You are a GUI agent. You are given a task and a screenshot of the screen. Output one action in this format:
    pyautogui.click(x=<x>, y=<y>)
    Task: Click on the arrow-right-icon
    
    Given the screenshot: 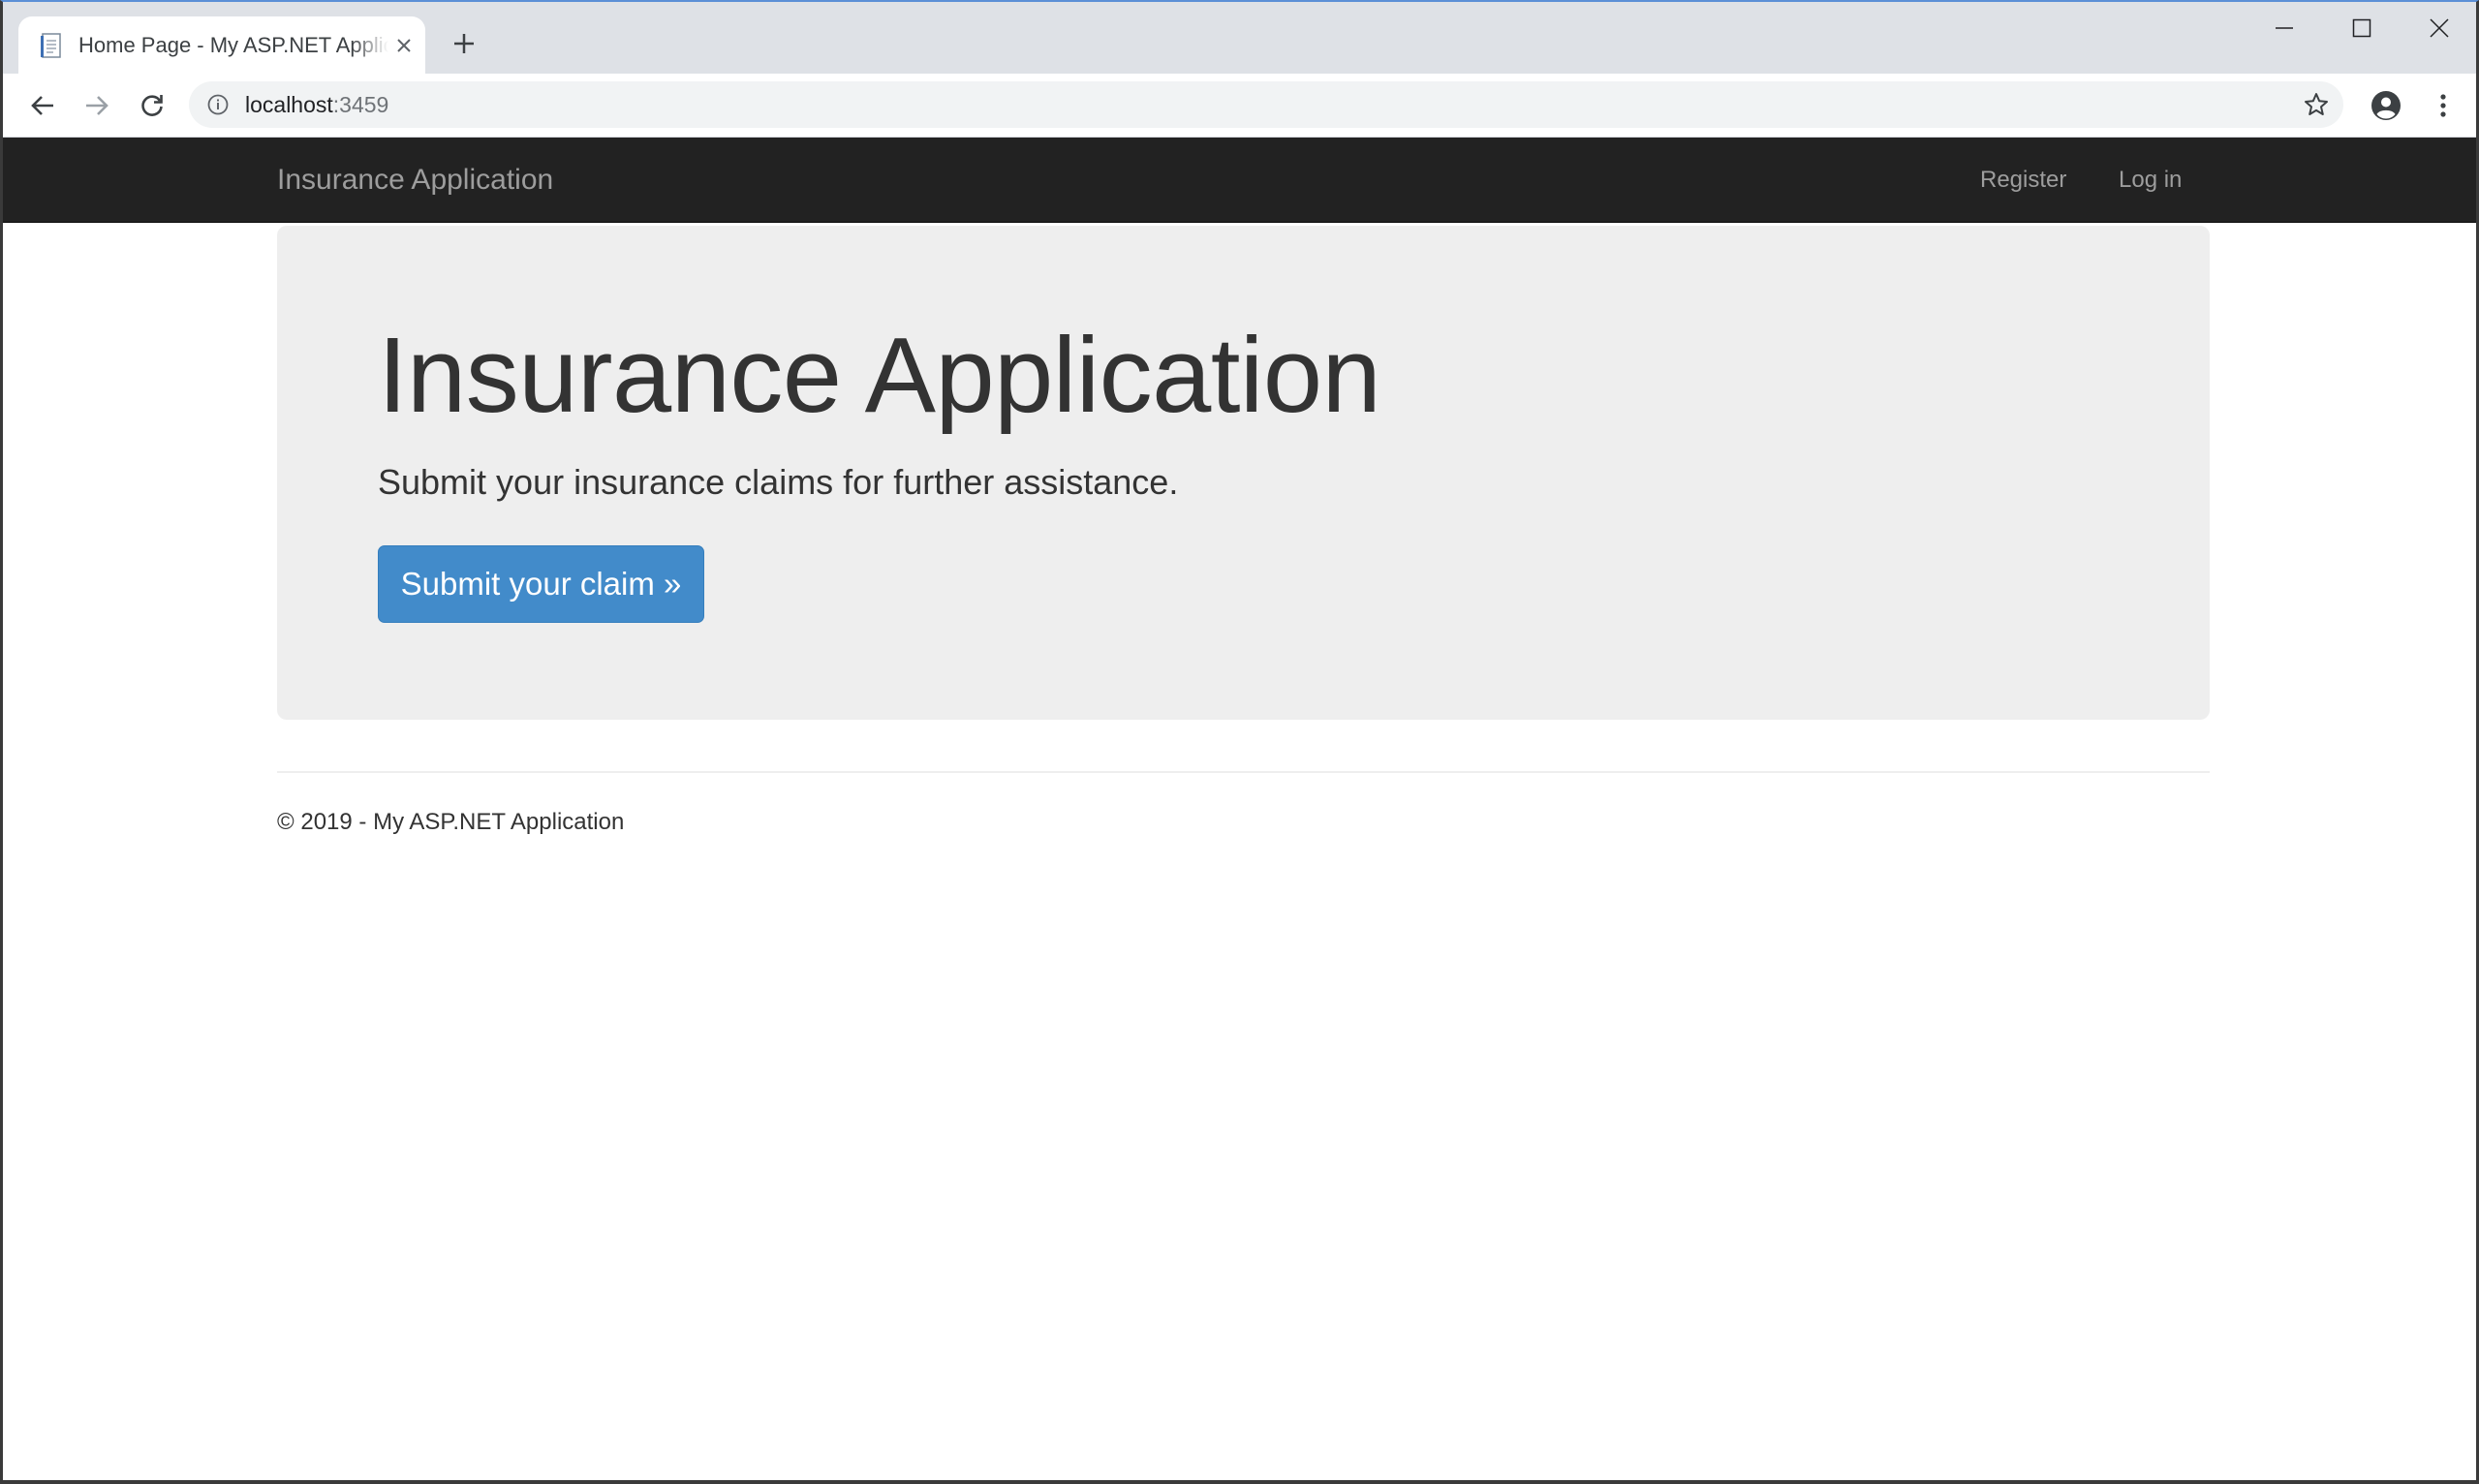 What is the action you would take?
    pyautogui.click(x=96, y=105)
    